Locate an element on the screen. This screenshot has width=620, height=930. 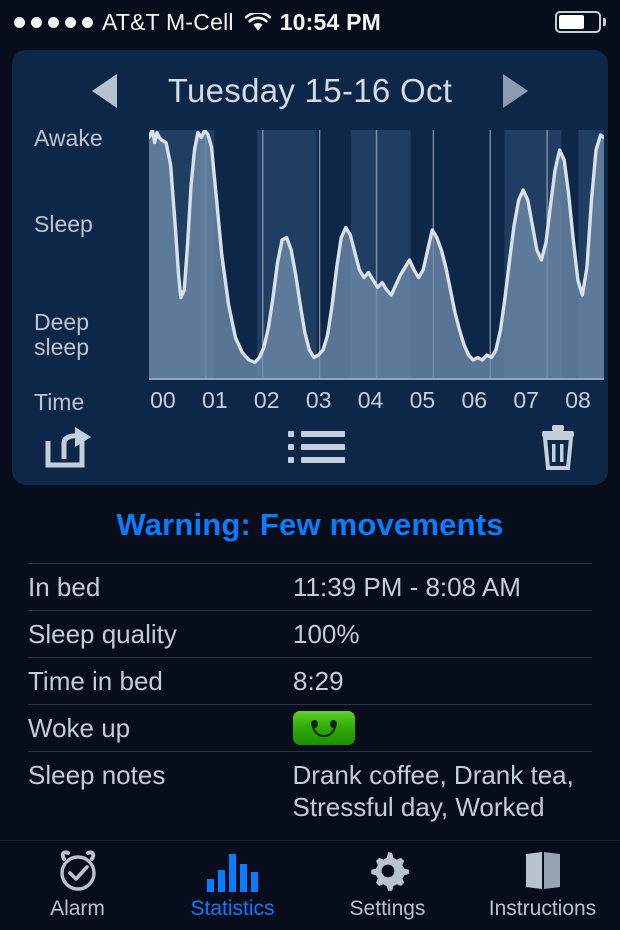
x-tick-label: 06 is located at coordinates (474, 400).